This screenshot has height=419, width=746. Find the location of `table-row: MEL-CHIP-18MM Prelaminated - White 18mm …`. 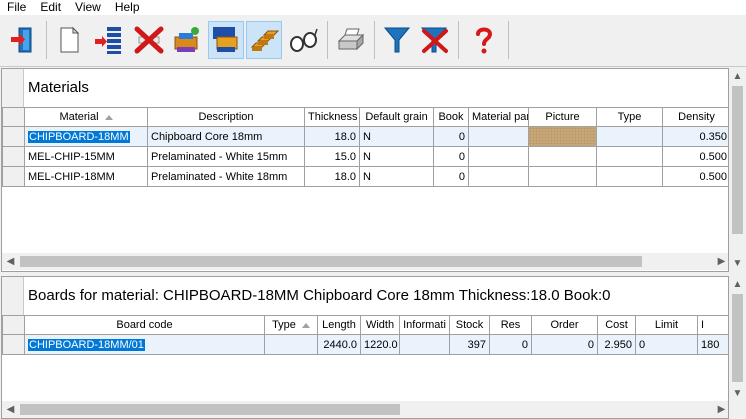

table-row: MEL-CHIP-18MM Prelaminated - White 18mm … is located at coordinates (365, 176).